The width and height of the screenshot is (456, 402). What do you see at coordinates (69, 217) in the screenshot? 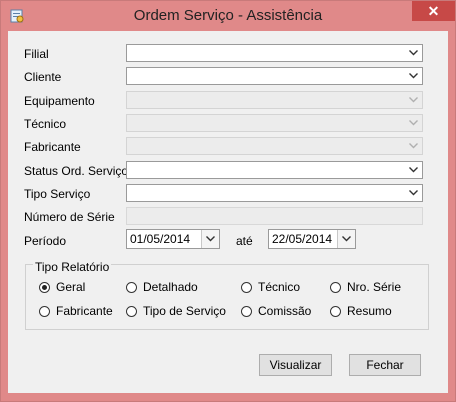
I see `numero-serie-label: Número de Série` at bounding box center [69, 217].